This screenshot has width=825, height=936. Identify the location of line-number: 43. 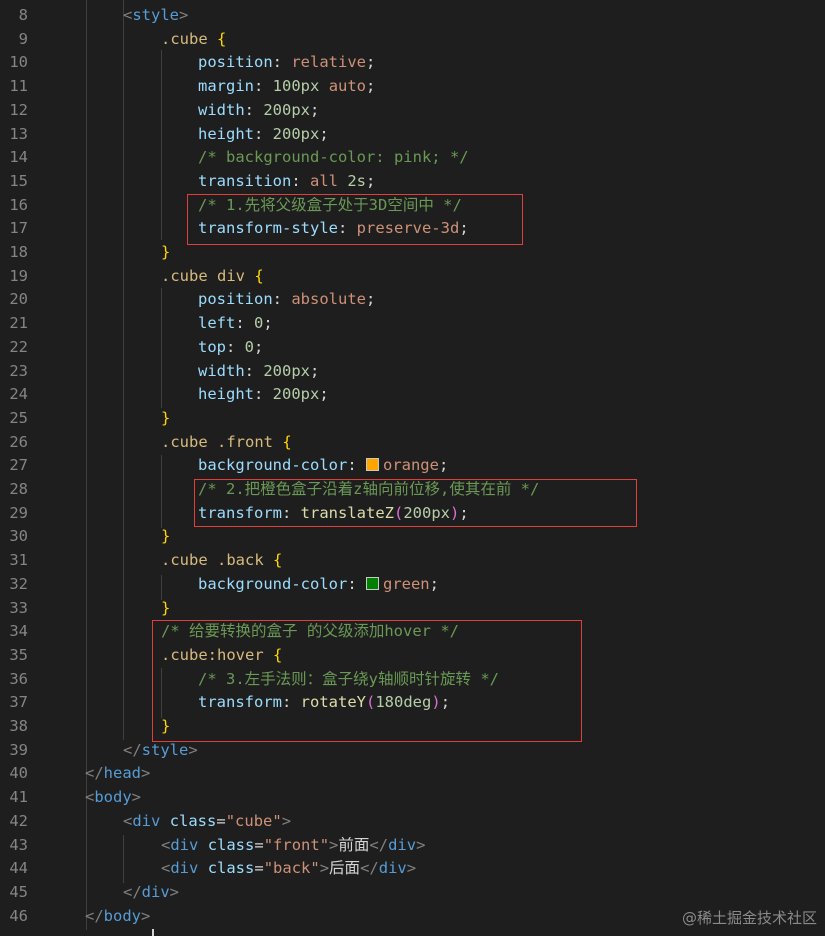
(18, 844).